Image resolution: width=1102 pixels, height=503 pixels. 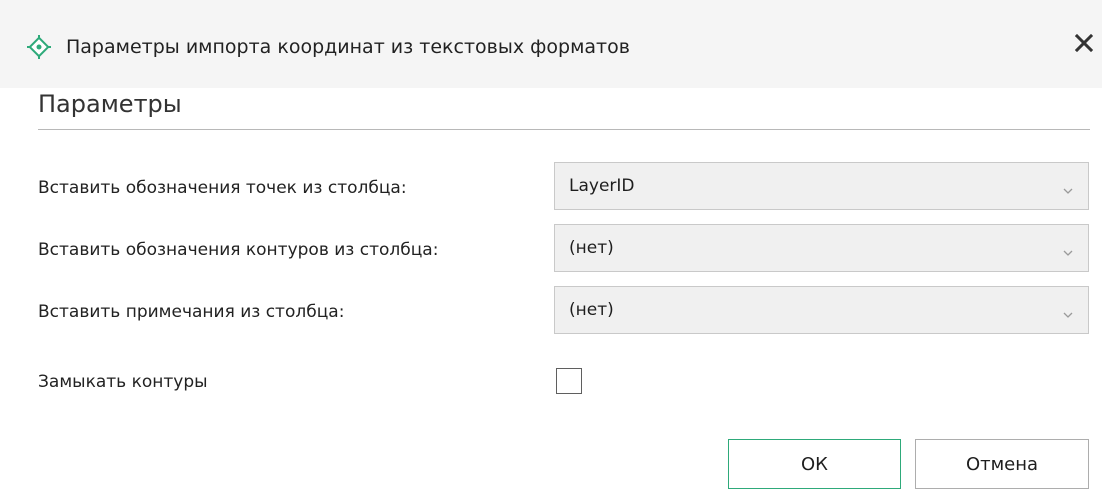 What do you see at coordinates (602, 186) in the screenshot?
I see `points-column-value: LayerID` at bounding box center [602, 186].